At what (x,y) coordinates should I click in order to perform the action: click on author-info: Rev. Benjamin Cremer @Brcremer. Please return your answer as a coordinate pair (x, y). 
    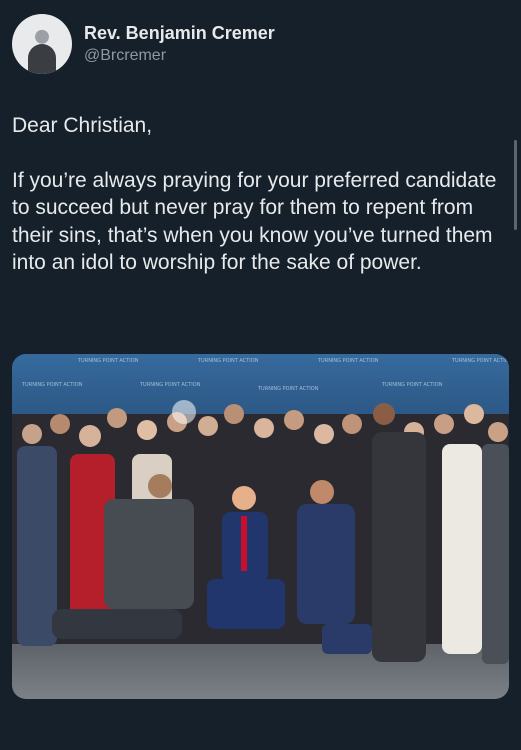
    Looking at the image, I should click on (179, 44).